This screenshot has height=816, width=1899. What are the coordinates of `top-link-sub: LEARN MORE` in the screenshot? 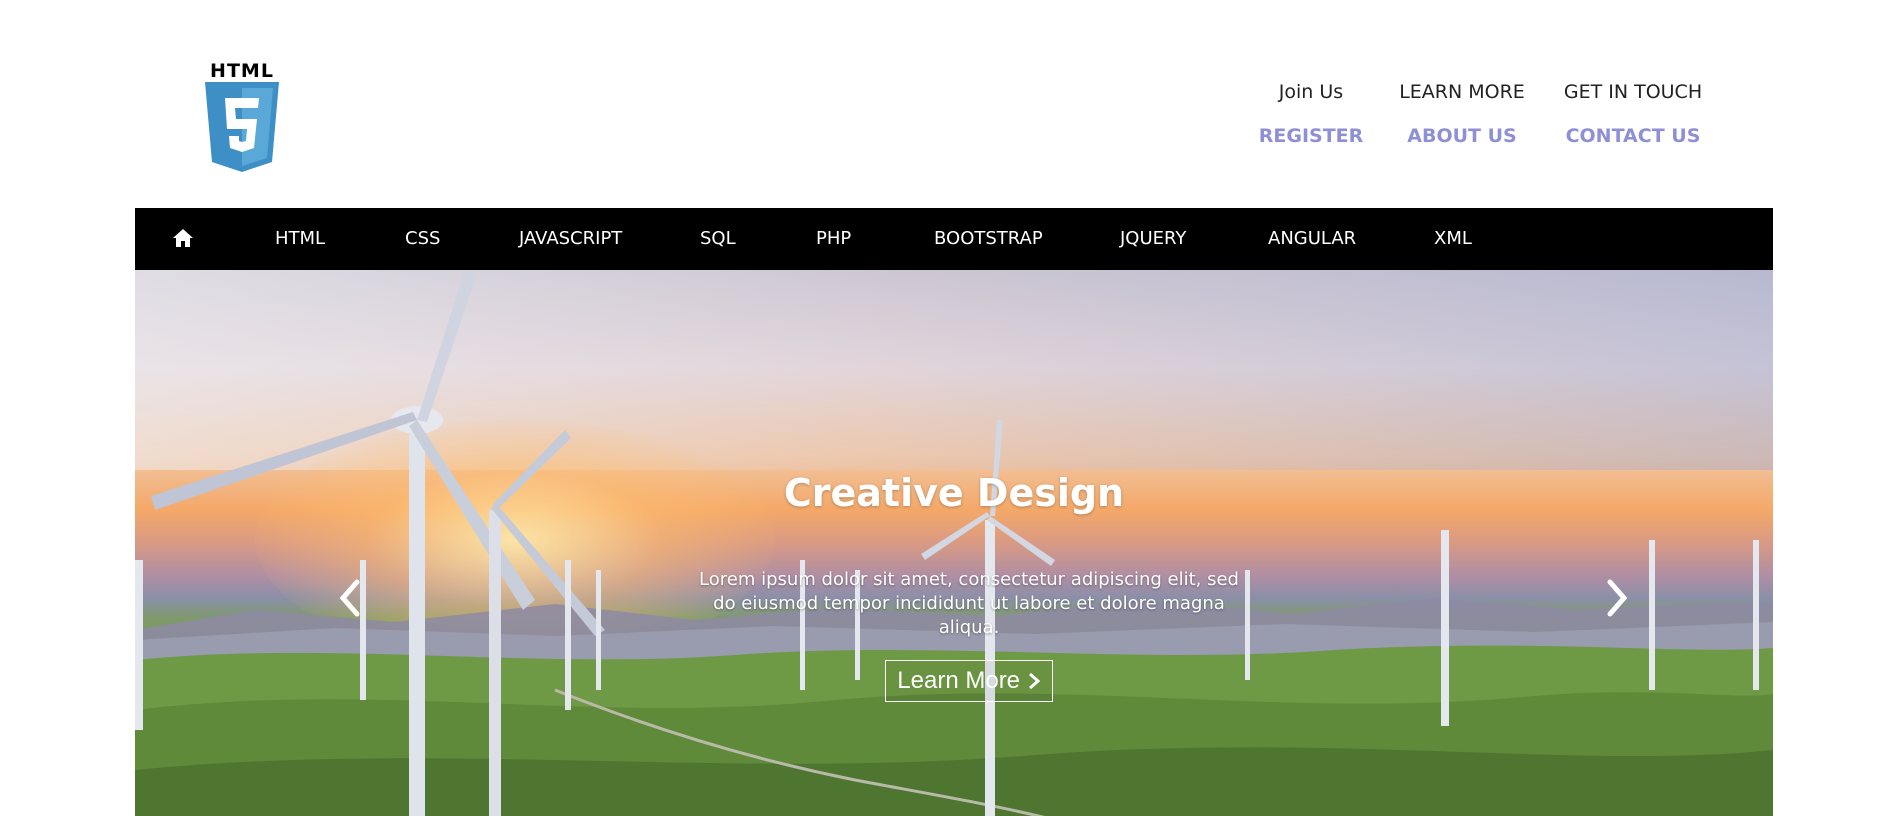 It's located at (1462, 92).